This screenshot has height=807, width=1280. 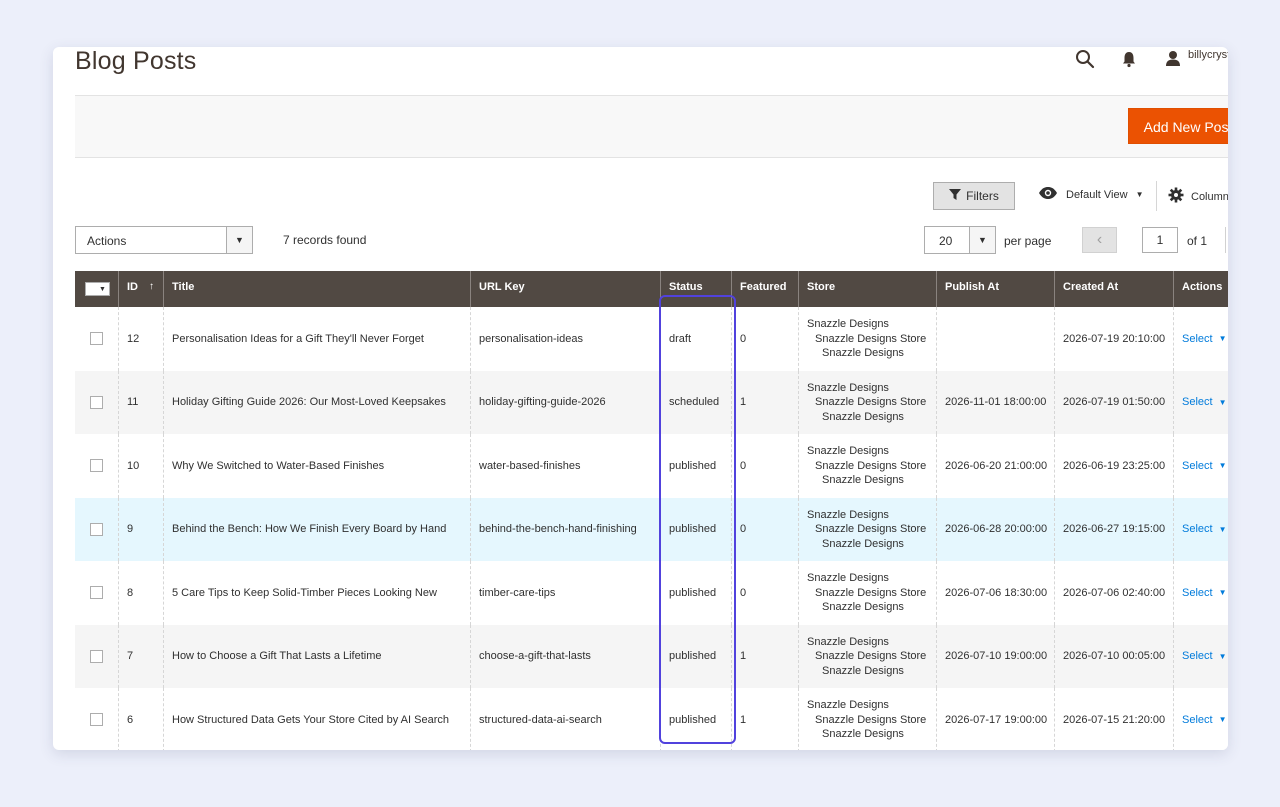 I want to click on filters-button: Filters, so click(x=974, y=196).